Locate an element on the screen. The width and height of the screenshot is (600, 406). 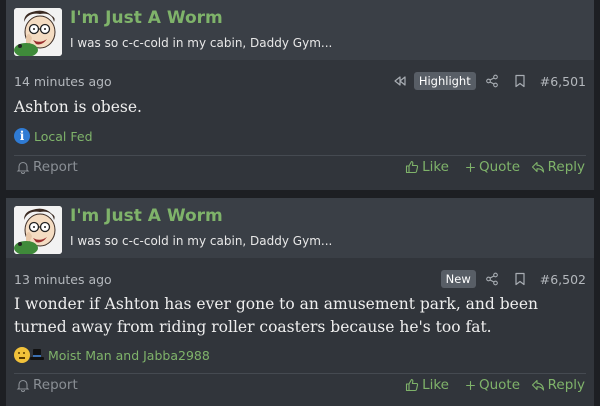
info-icon: i is located at coordinates (22, 136).